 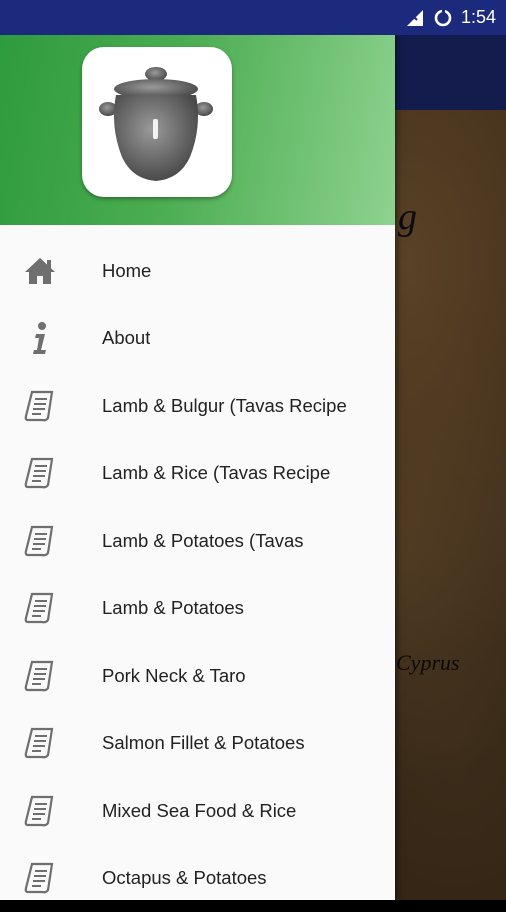 I want to click on signal-icon, so click(x=415, y=18).